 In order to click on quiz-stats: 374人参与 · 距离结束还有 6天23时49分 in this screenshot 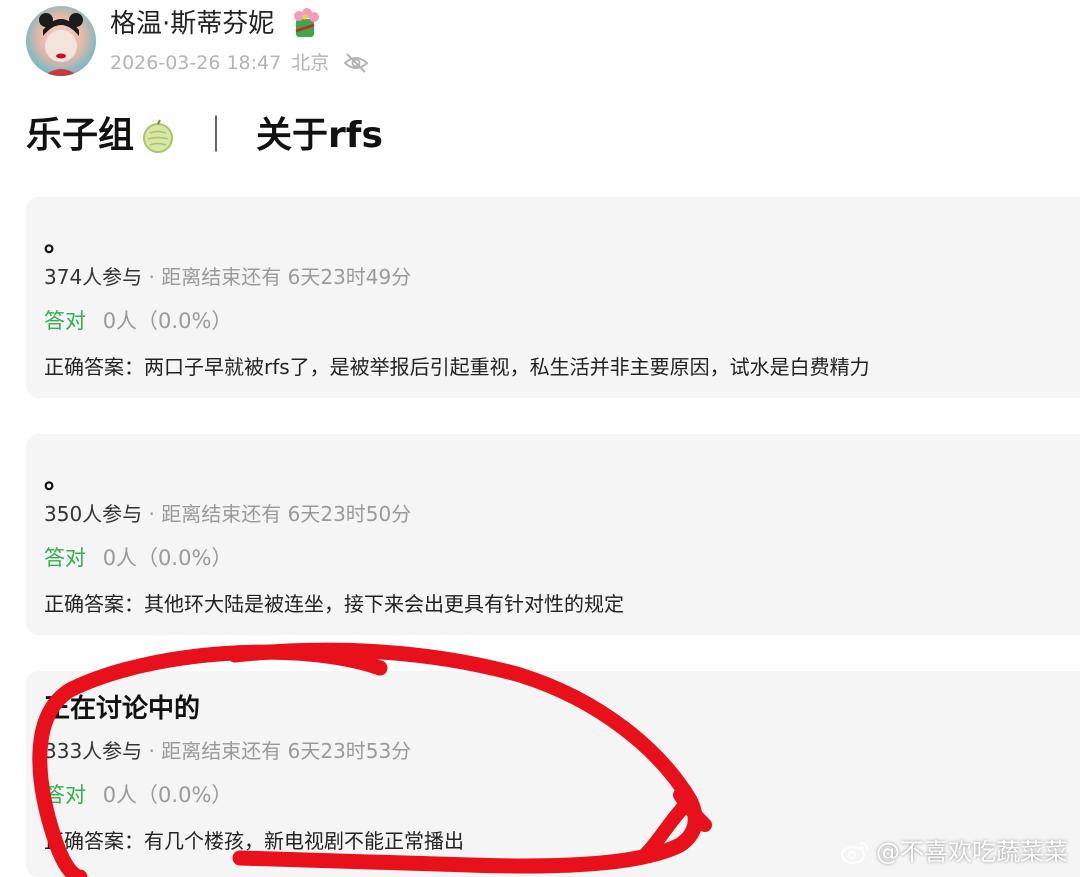, I will do `click(227, 277)`.